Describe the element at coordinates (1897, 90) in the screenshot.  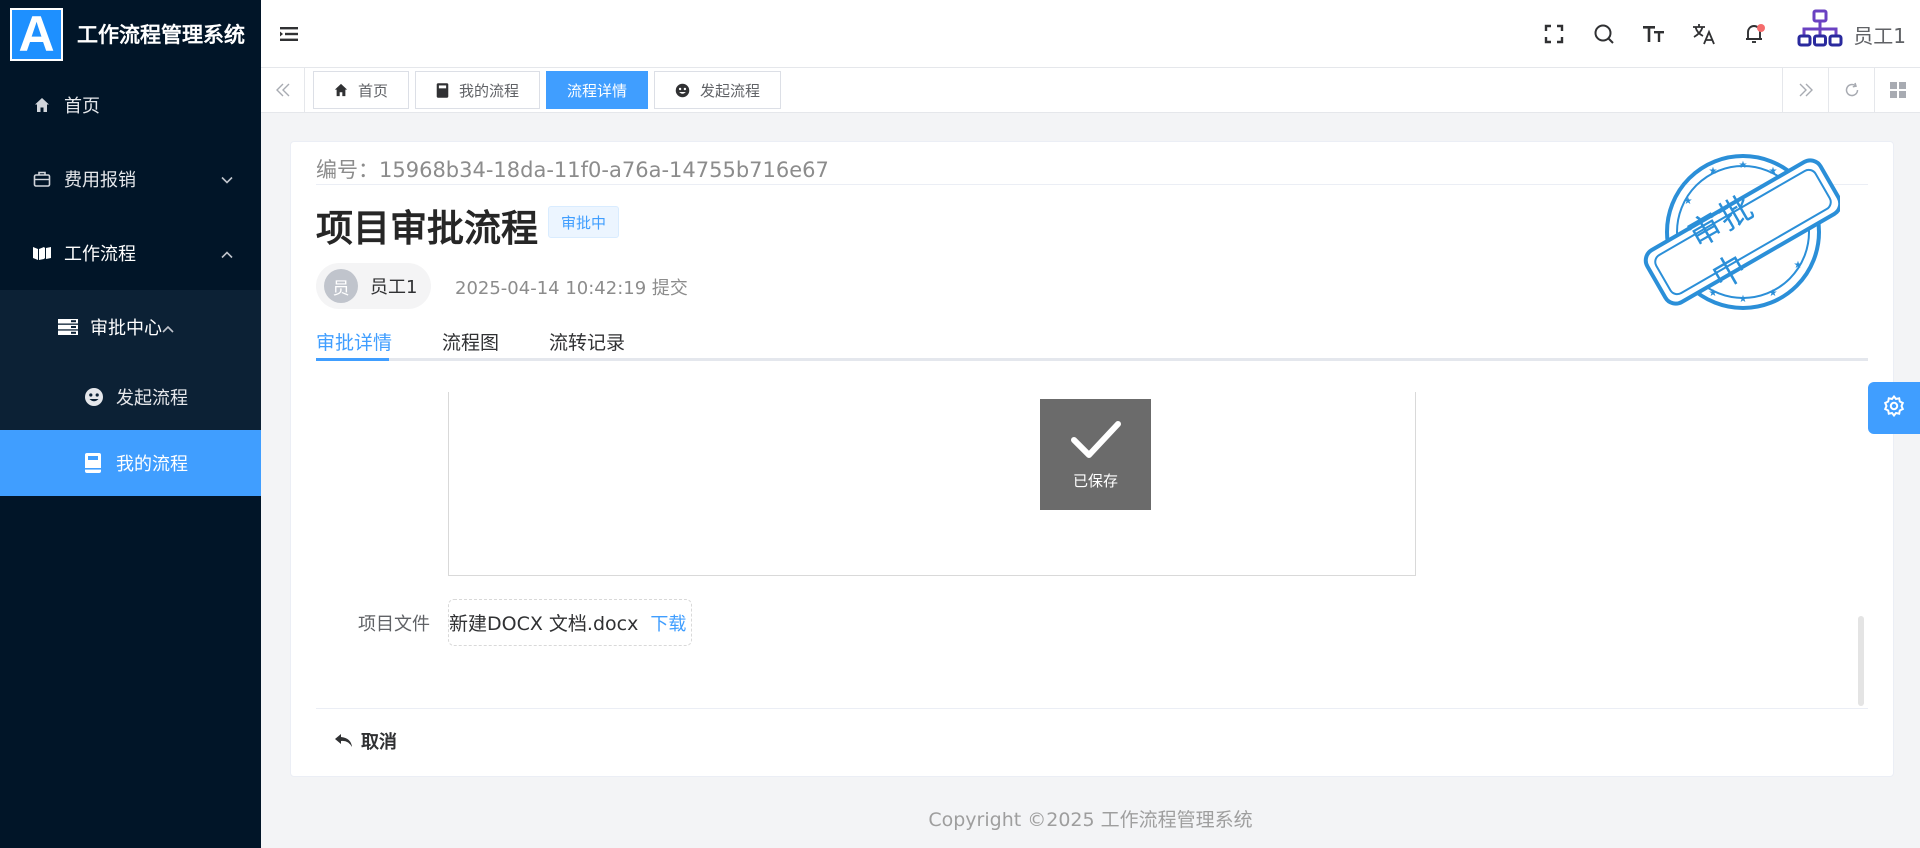
I see `grid-icon` at that location.